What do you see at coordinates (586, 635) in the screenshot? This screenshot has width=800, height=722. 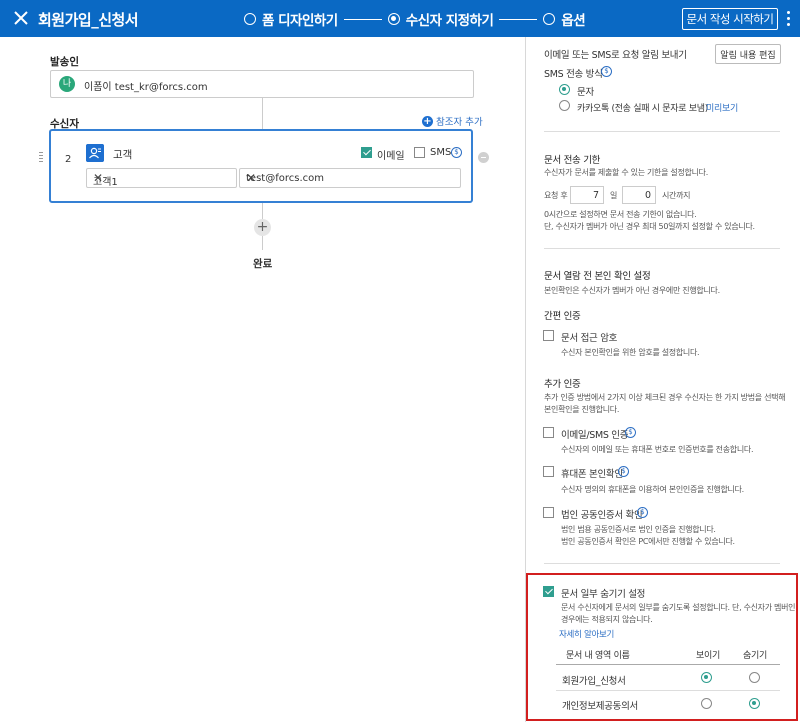 I see `learn-more-link: 자세히 알아보기` at bounding box center [586, 635].